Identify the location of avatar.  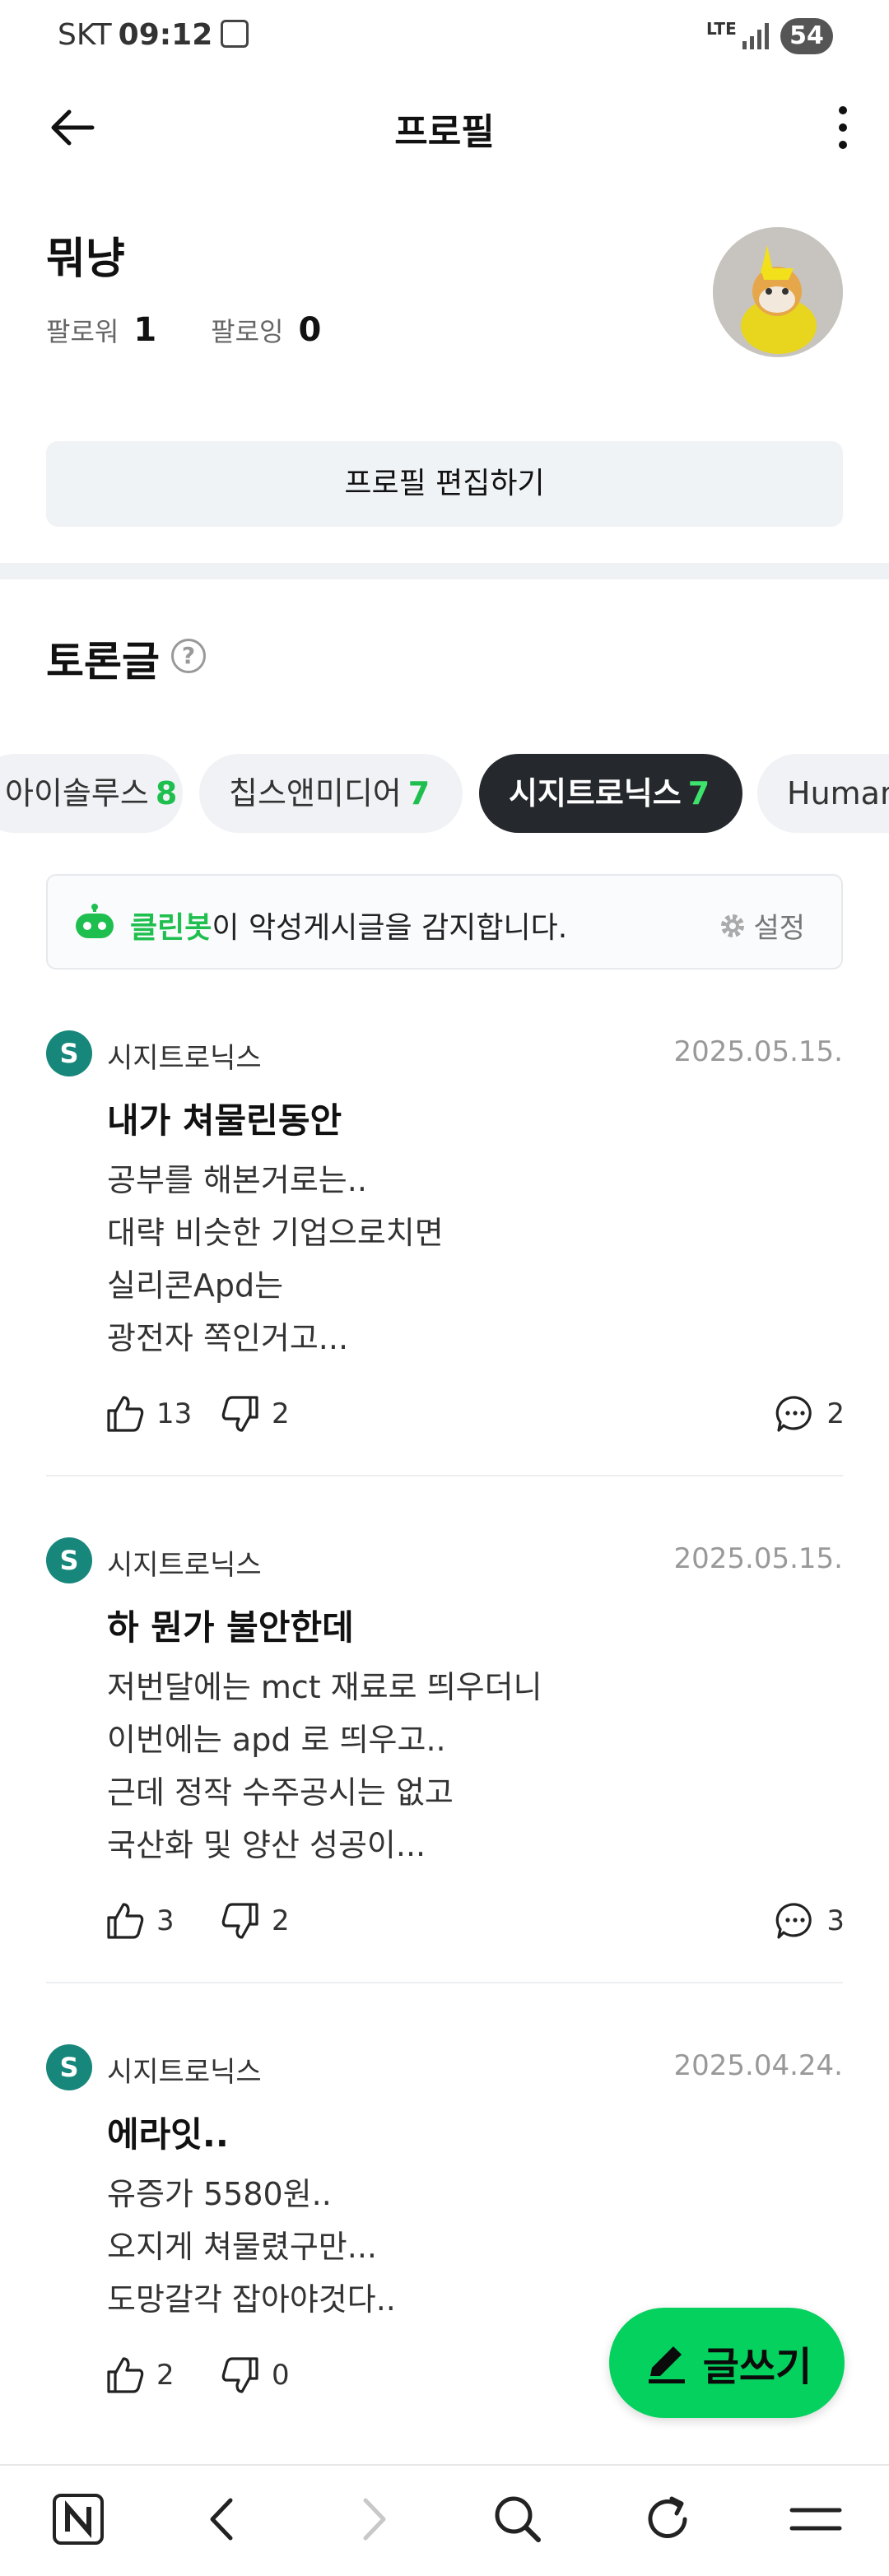
(778, 292).